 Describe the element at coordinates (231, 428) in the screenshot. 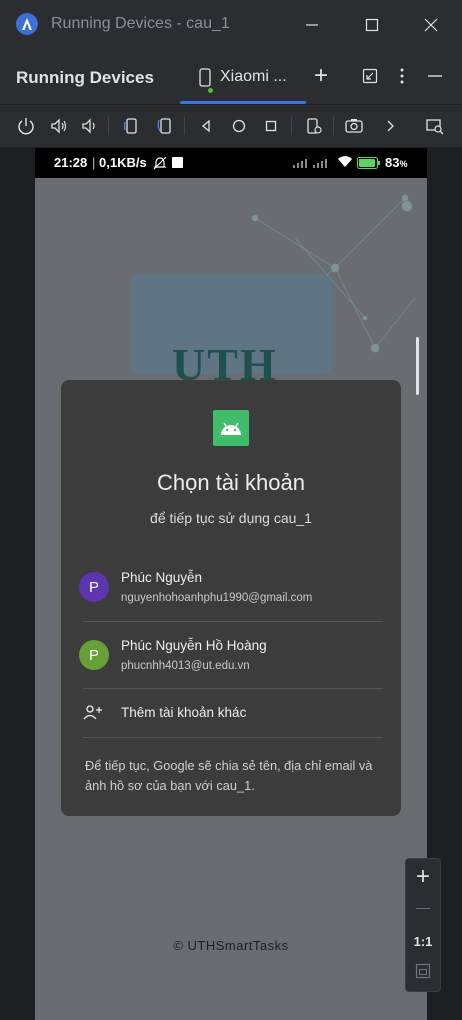

I see `android-app-icon` at that location.